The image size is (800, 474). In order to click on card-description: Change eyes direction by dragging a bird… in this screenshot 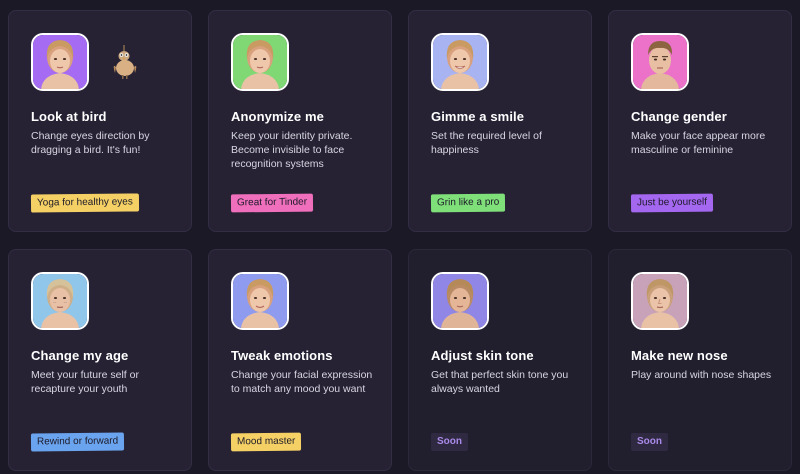, I will do `click(90, 143)`.